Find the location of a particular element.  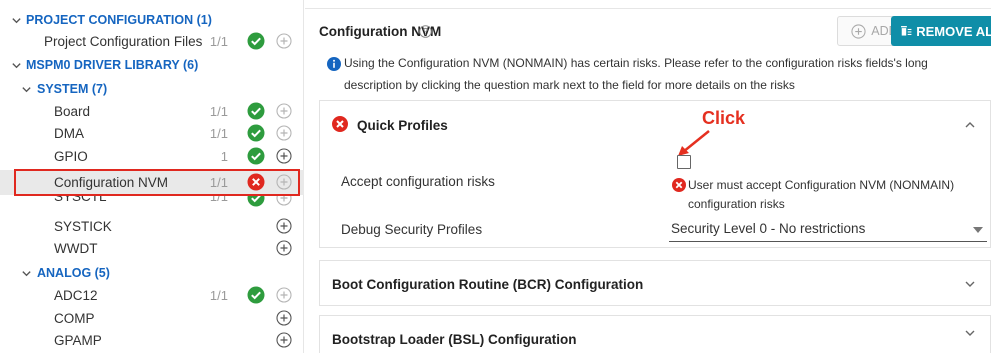

tree-item-project-configuration-files: Project Configuration Files 1/1 is located at coordinates (152, 41).